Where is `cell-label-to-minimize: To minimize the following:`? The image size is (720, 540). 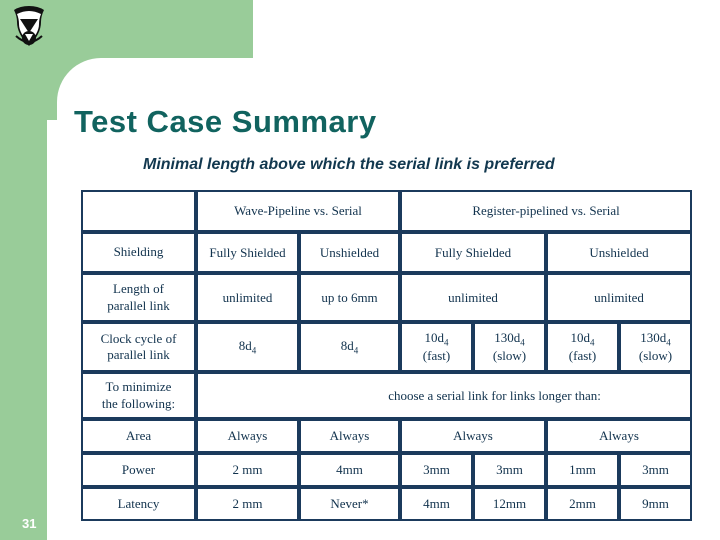 cell-label-to-minimize: To minimize the following: is located at coordinates (138, 395).